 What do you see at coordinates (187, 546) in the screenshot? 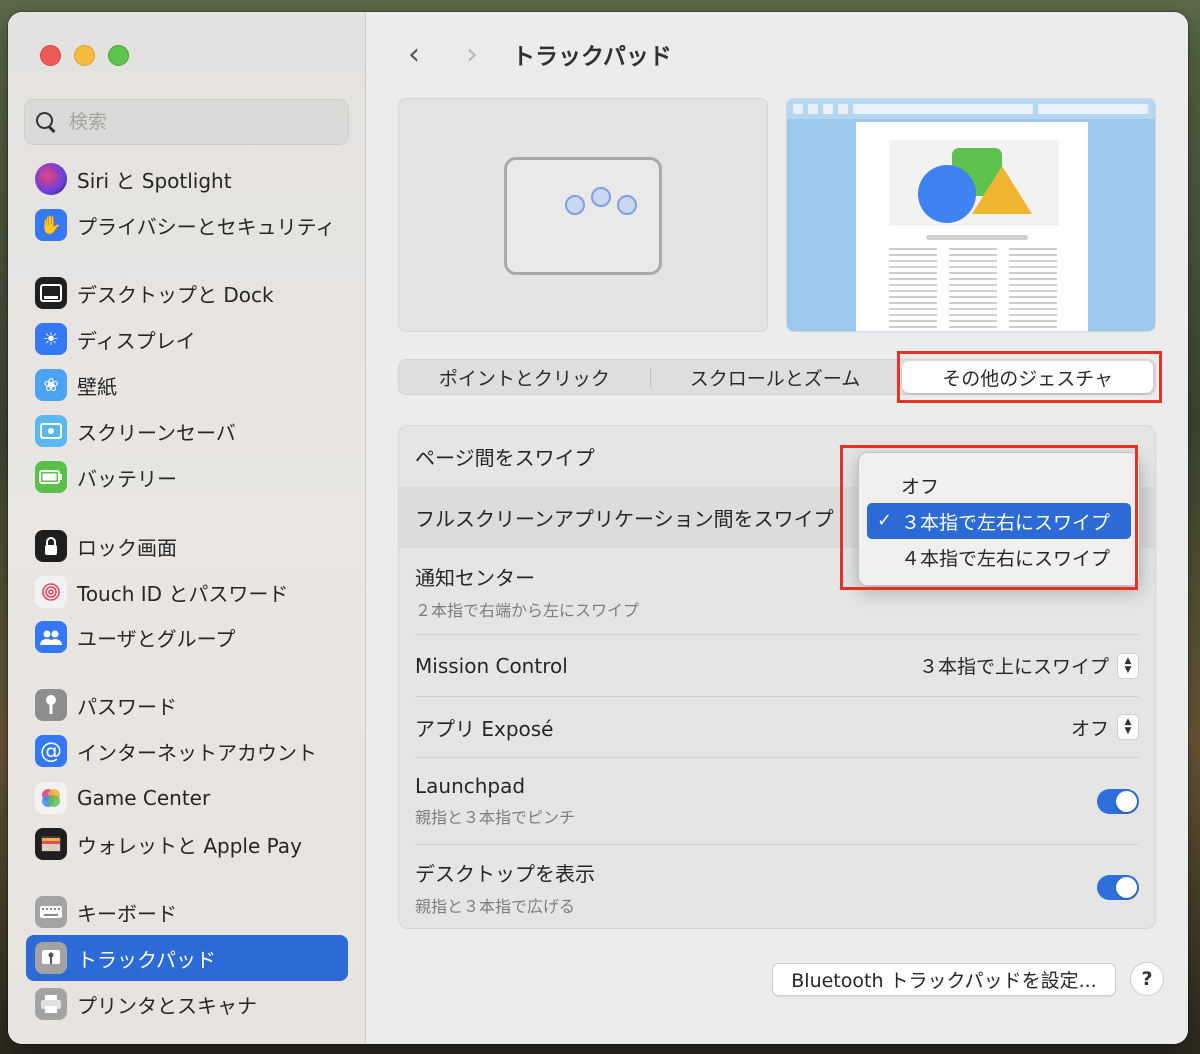
I see `sidebar-item-lock-screen: ロック画面` at bounding box center [187, 546].